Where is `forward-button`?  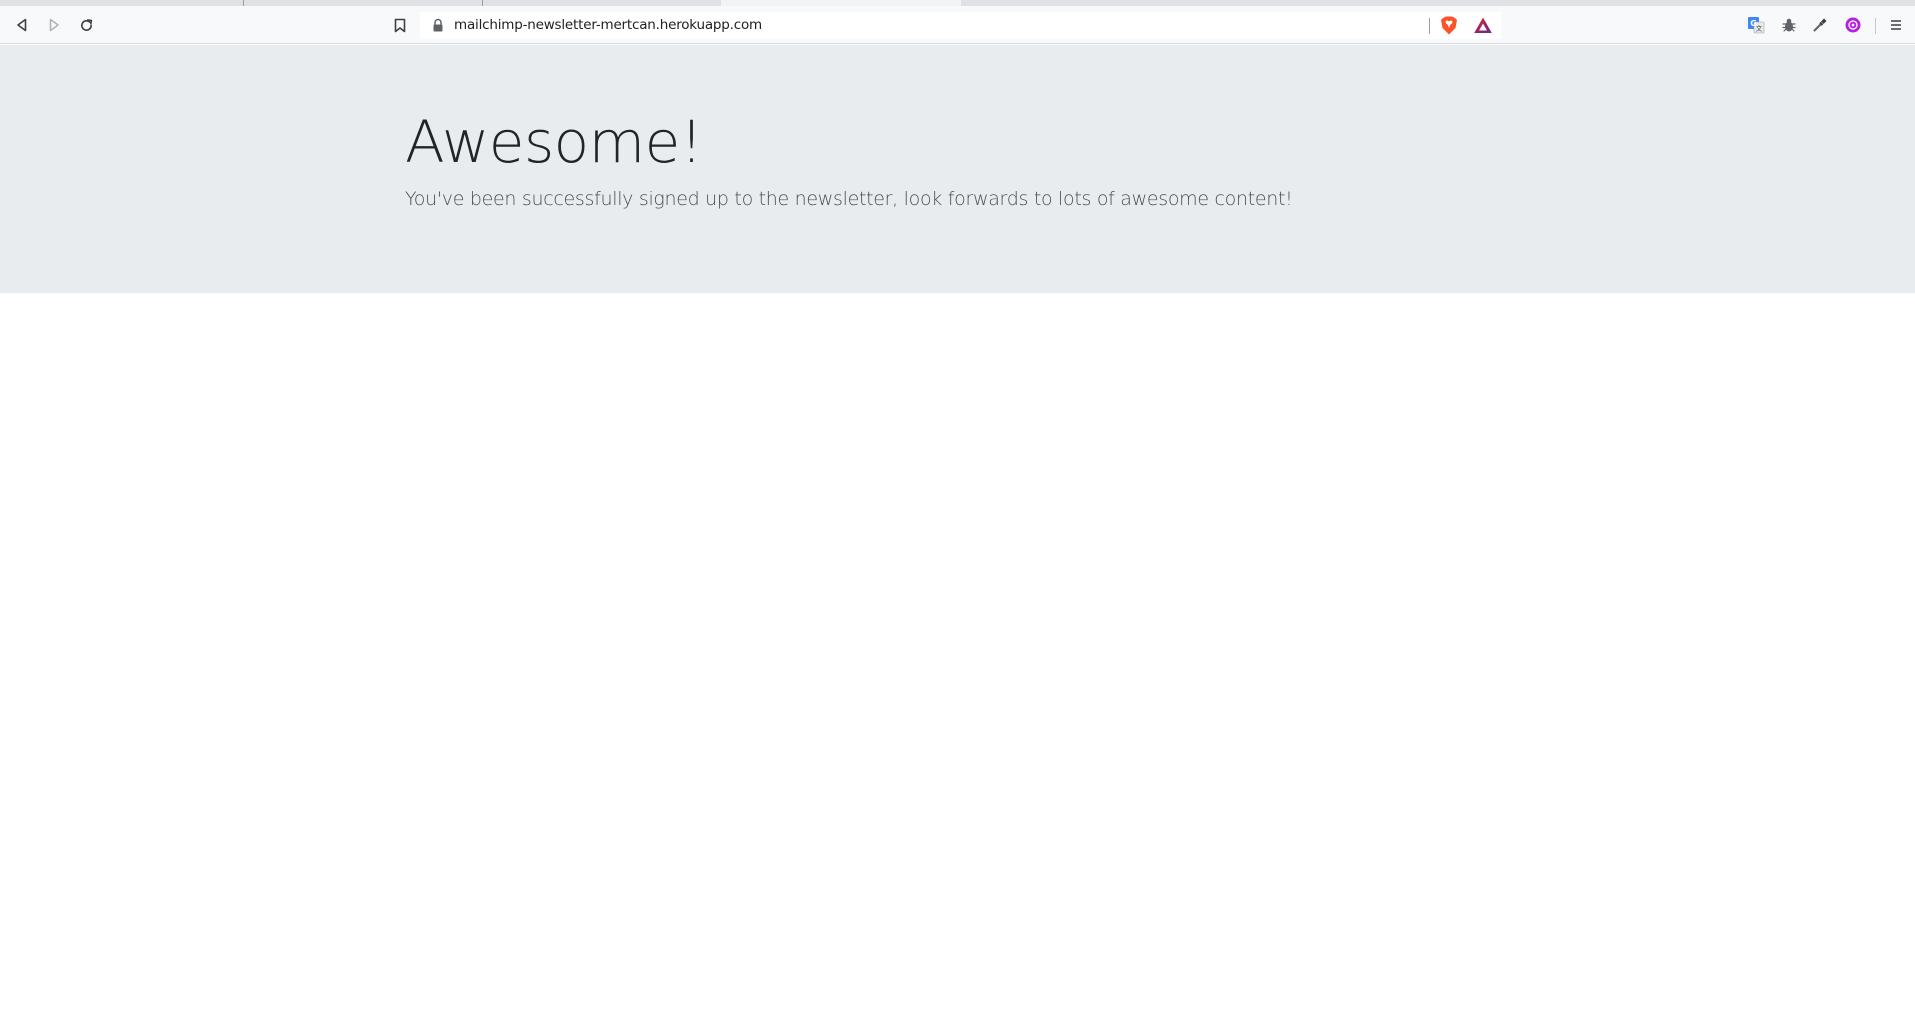 forward-button is located at coordinates (54, 25).